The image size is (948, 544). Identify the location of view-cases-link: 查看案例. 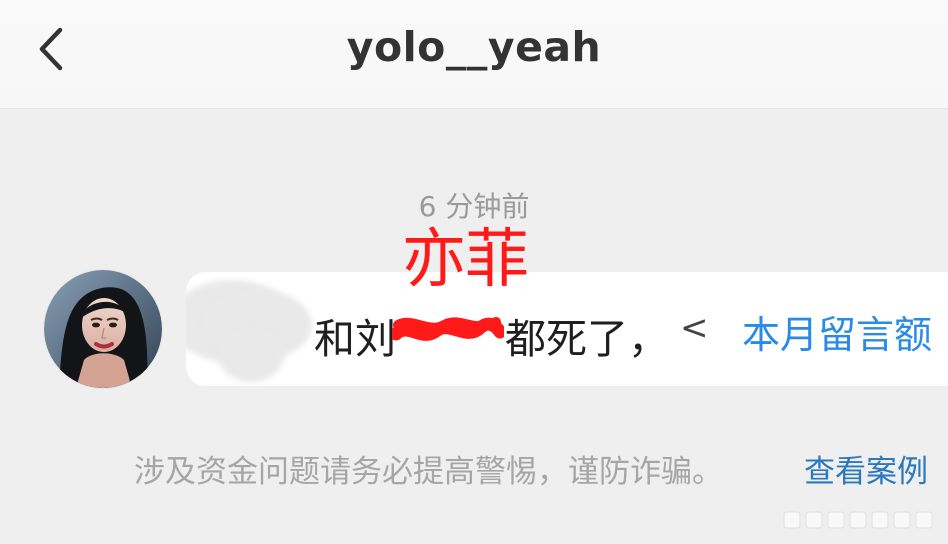
(866, 468).